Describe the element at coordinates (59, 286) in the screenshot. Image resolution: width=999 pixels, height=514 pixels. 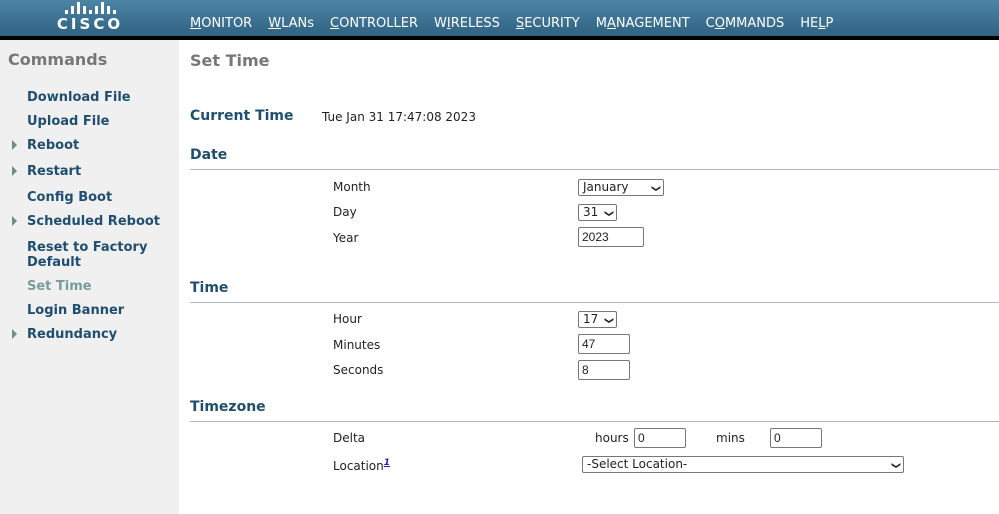
I see `sidebar-item-set-time: Set Time` at that location.